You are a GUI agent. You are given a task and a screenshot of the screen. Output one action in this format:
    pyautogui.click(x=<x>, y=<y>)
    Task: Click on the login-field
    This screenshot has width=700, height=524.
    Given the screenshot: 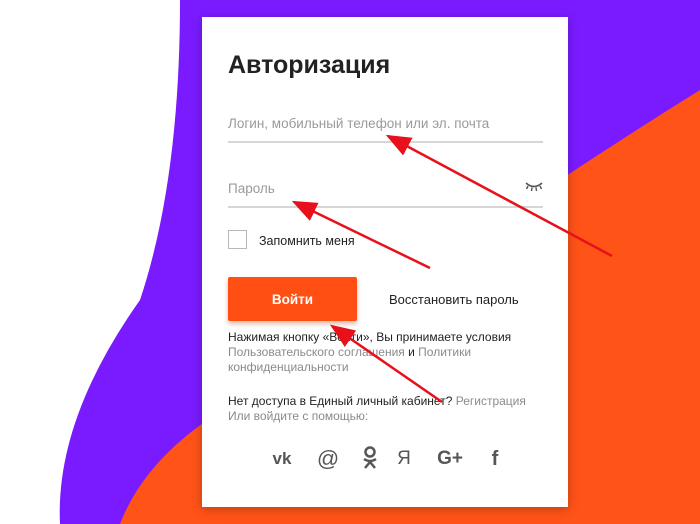 What is the action you would take?
    pyautogui.click(x=385, y=124)
    